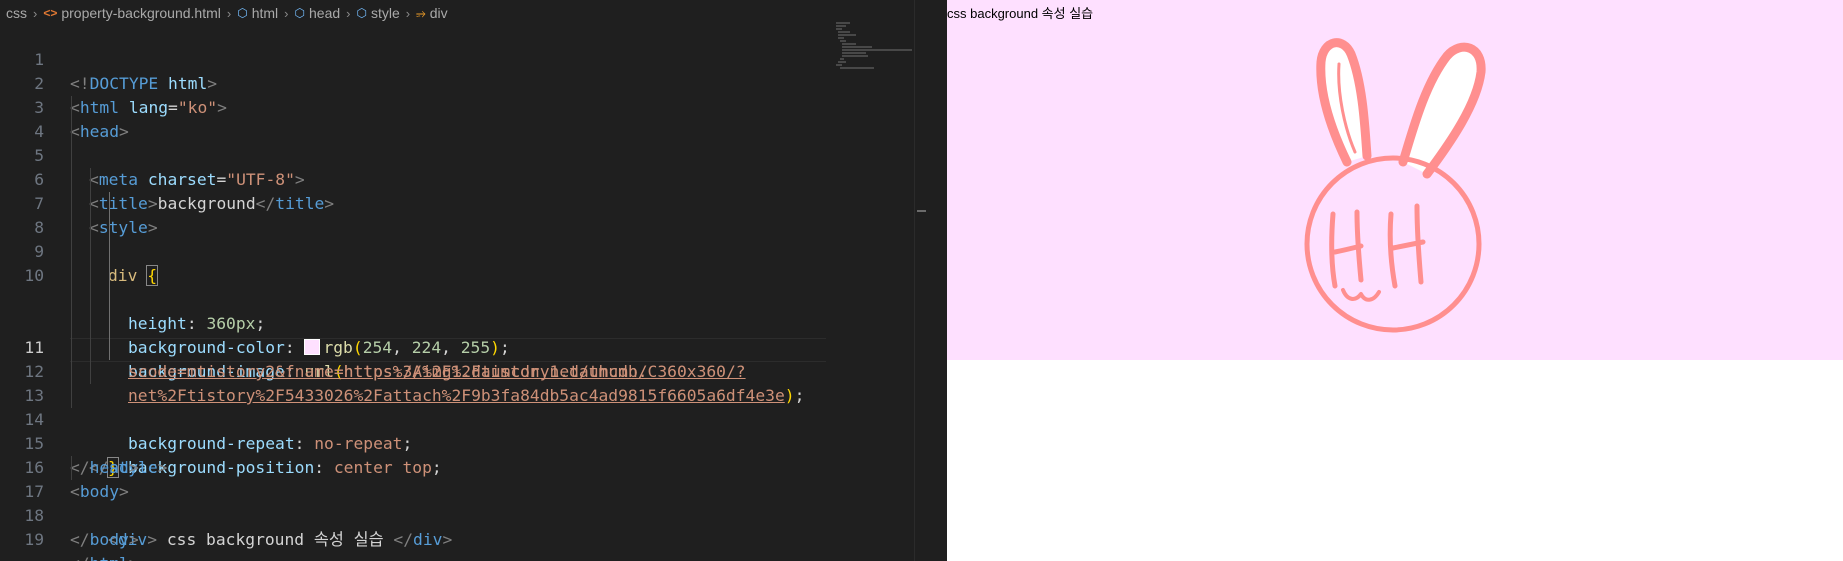 The image size is (1843, 561). What do you see at coordinates (1020, 13) in the screenshot?
I see `preview-text: css background 속성 실습` at bounding box center [1020, 13].